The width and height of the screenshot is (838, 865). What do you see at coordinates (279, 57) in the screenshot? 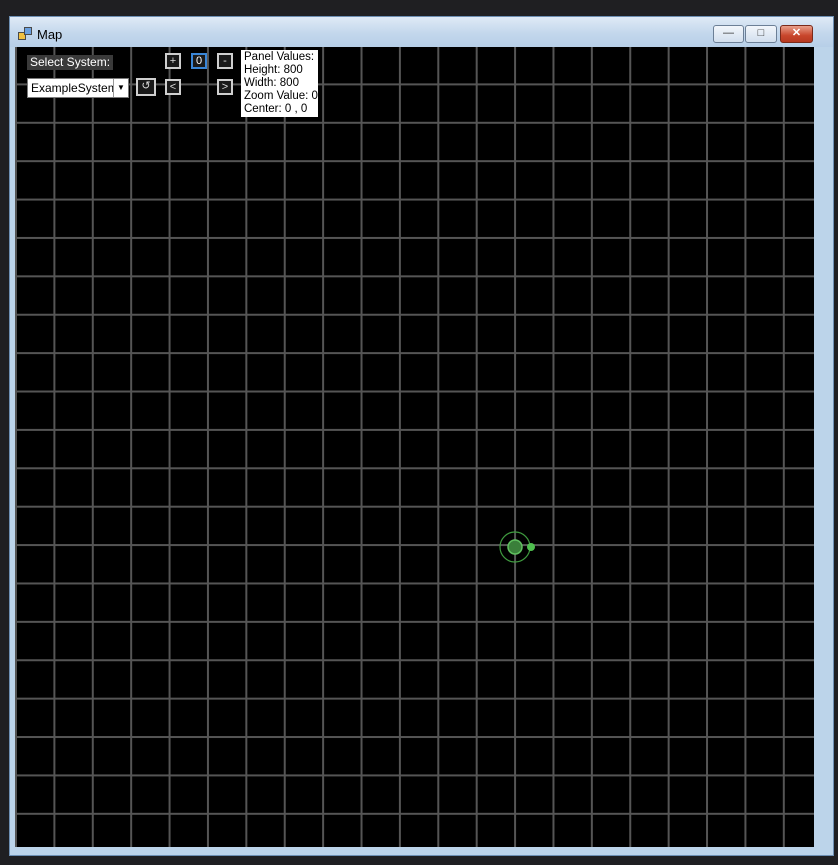
I see `panel-values-heading: Panel Values:` at bounding box center [279, 57].